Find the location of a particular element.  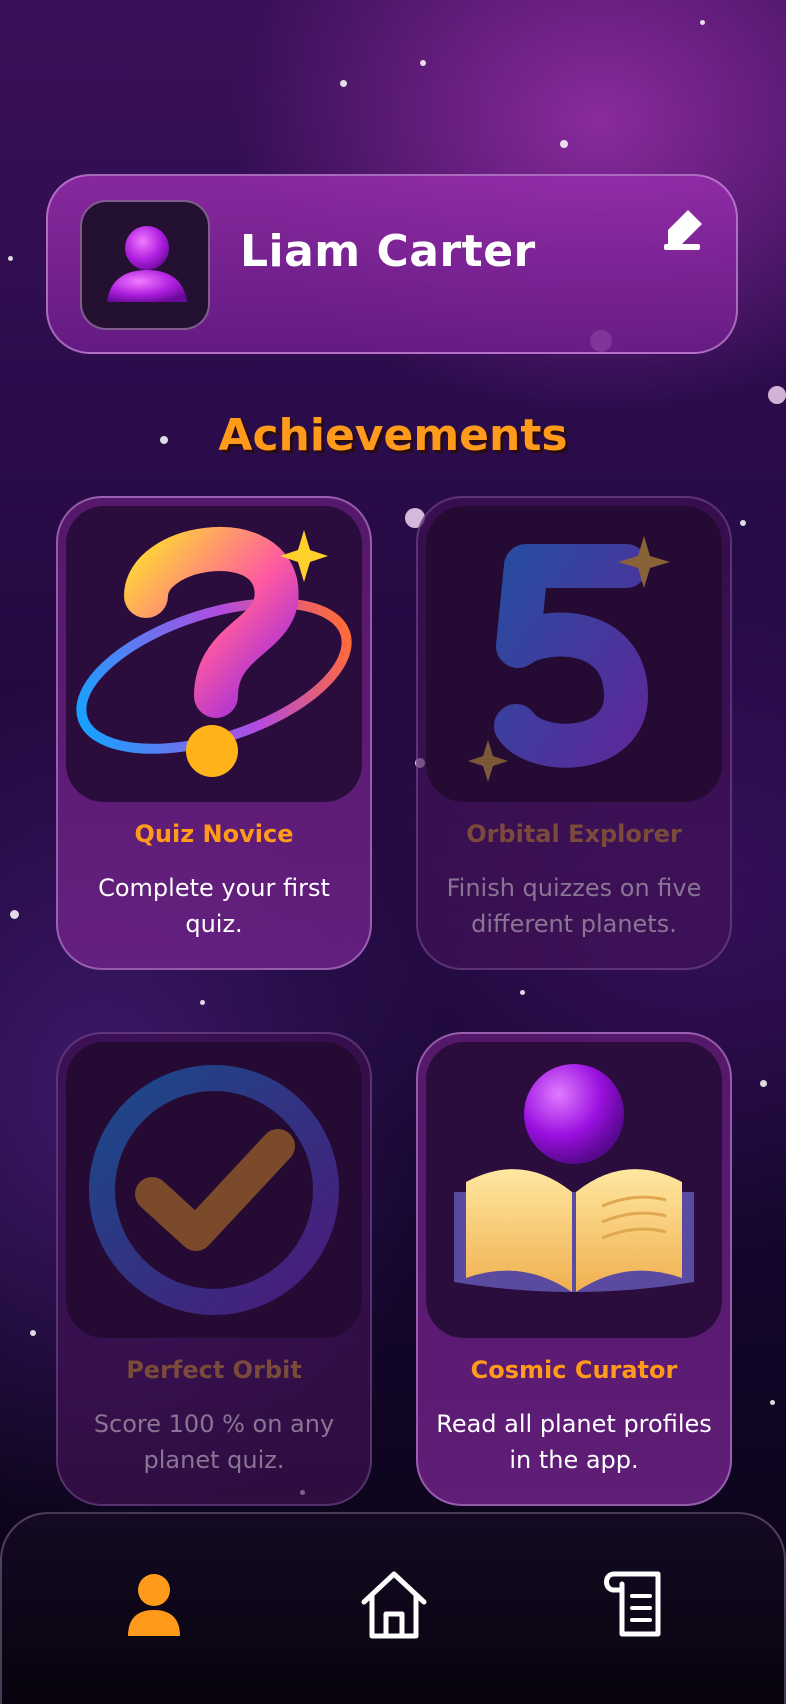

book-planet-icon is located at coordinates (574, 1190).